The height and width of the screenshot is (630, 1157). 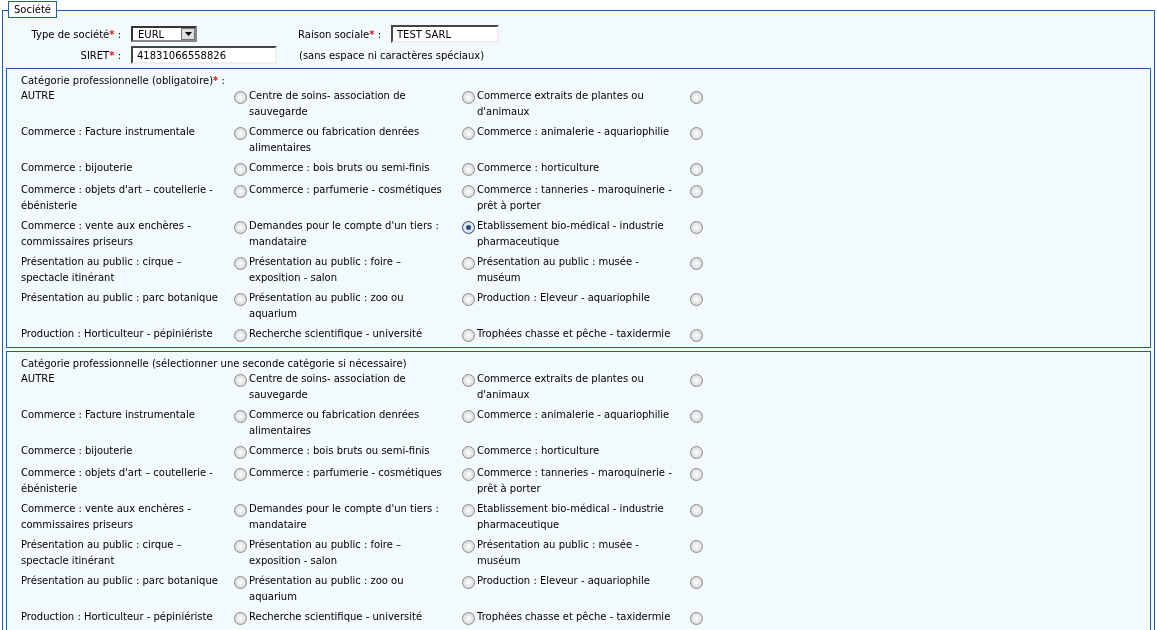 What do you see at coordinates (564, 298) in the screenshot?
I see `option-label: Production : Eleveur - aquariophile` at bounding box center [564, 298].